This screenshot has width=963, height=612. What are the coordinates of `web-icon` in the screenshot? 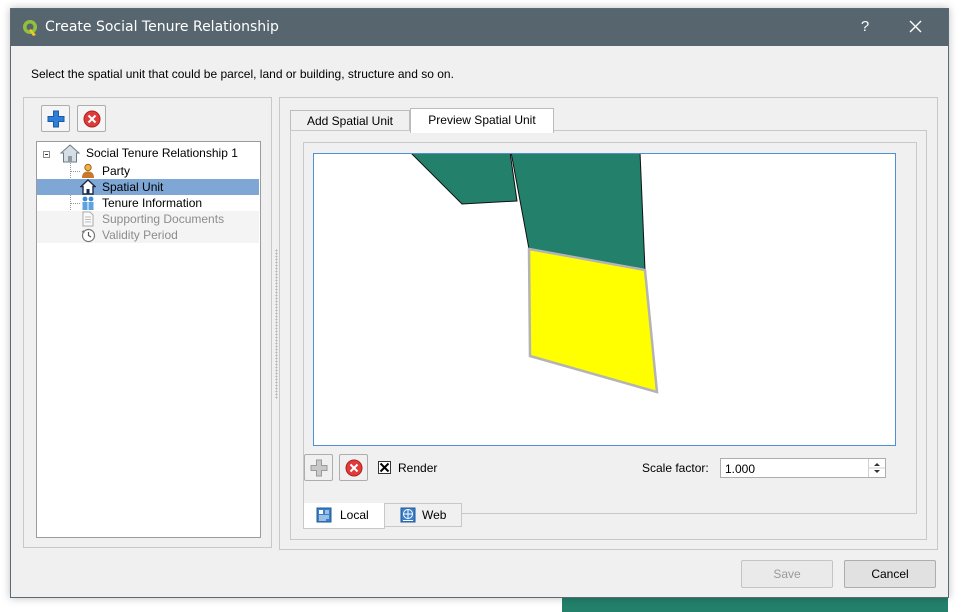 It's located at (408, 515).